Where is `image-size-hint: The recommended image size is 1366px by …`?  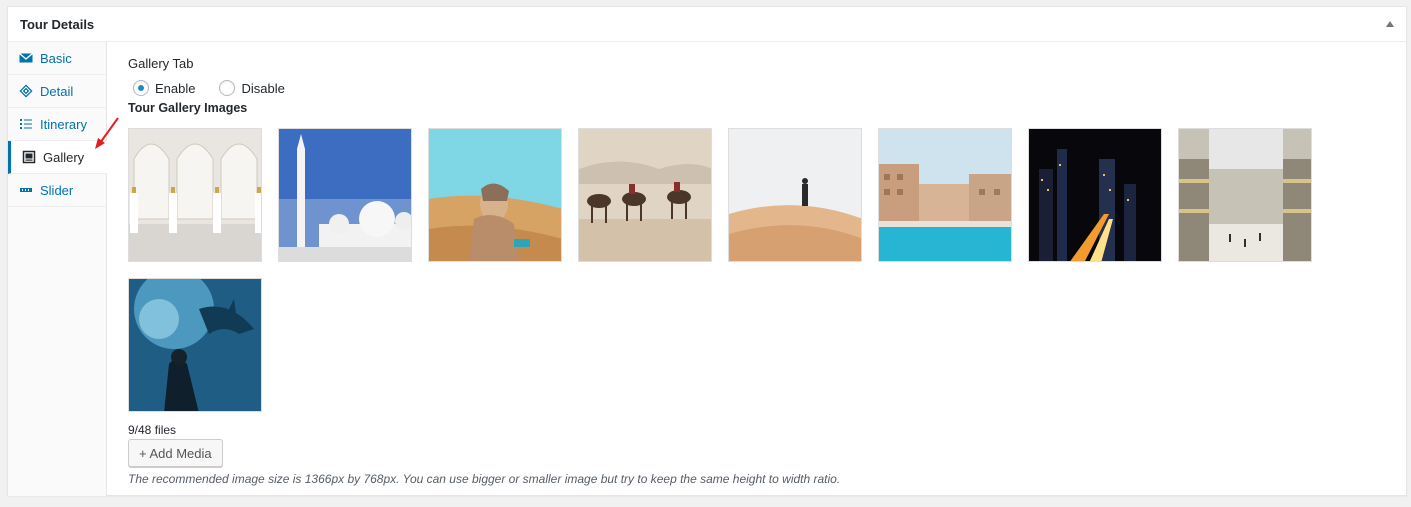 image-size-hint: The recommended image size is 1366px by … is located at coordinates (484, 479).